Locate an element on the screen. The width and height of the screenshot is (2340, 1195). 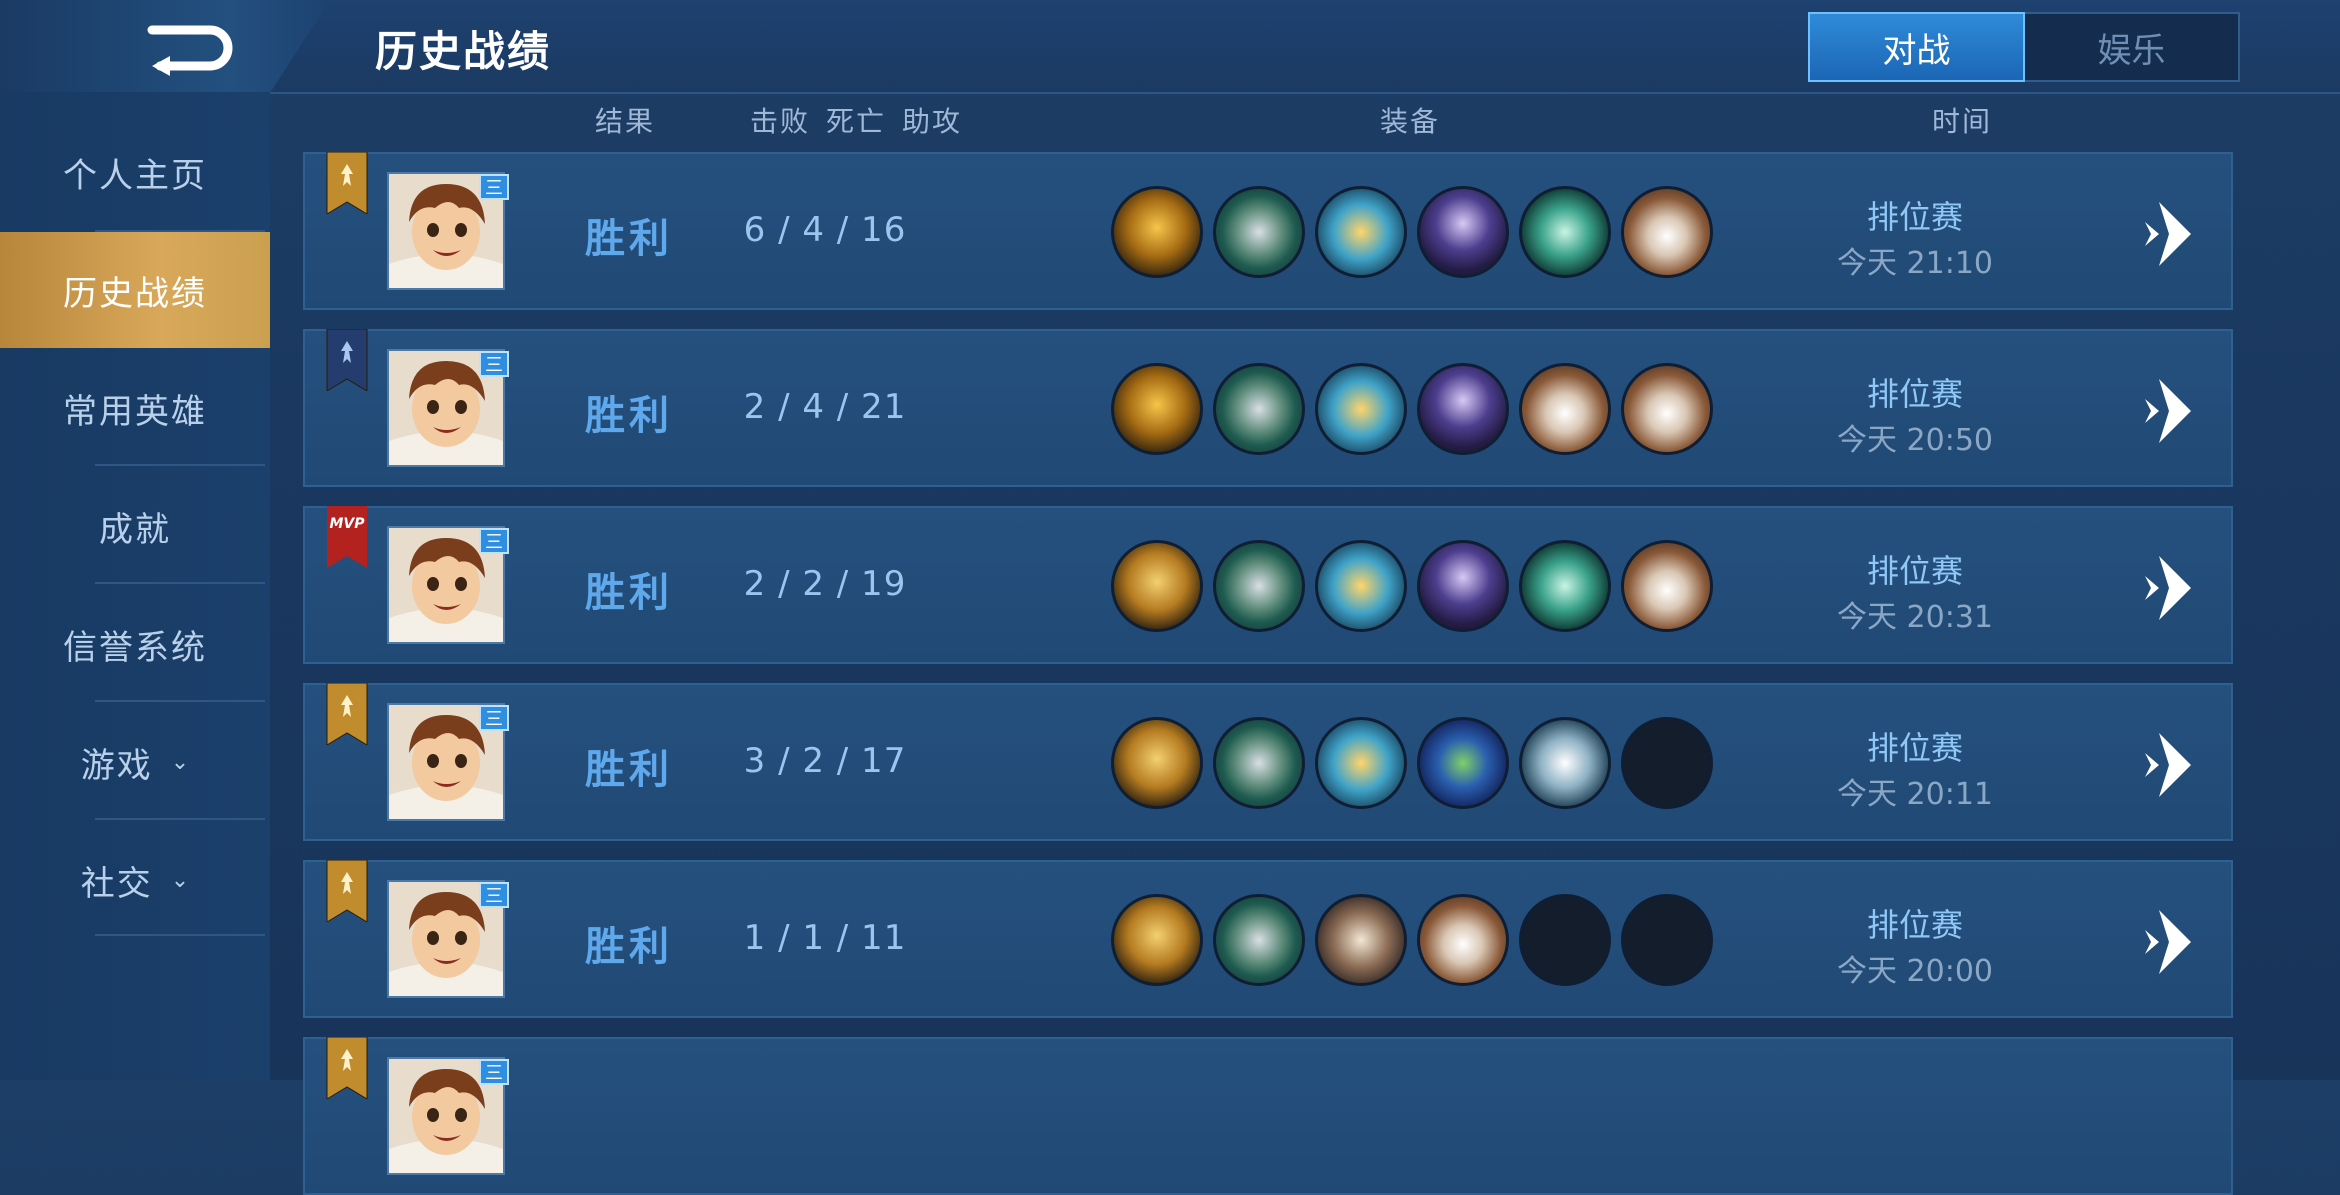
match-row: 三胜利 1 / 1 / 11 排位赛今天 20:00 is located at coordinates (1268, 939).